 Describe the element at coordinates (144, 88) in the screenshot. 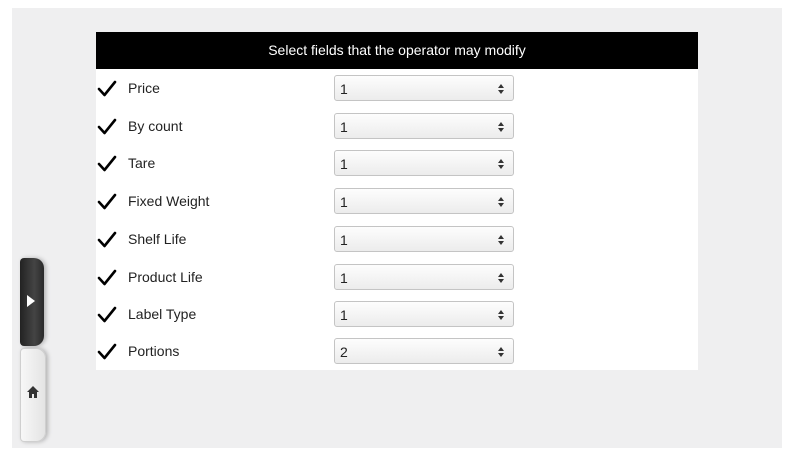

I see `price-label: Price` at that location.